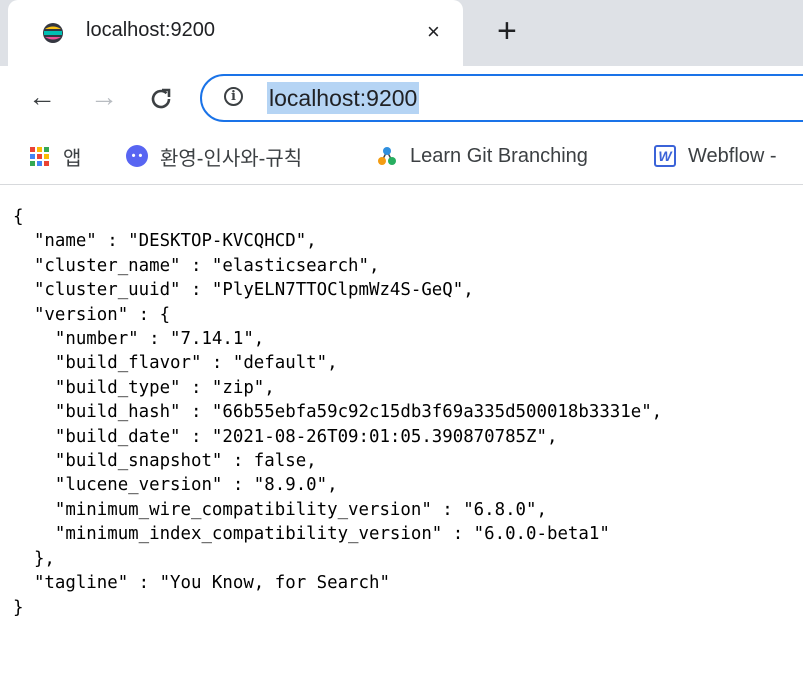 Image resolution: width=803 pixels, height=685 pixels. I want to click on json-line: "cluster_name" : "elasticsearch",, so click(196, 265).